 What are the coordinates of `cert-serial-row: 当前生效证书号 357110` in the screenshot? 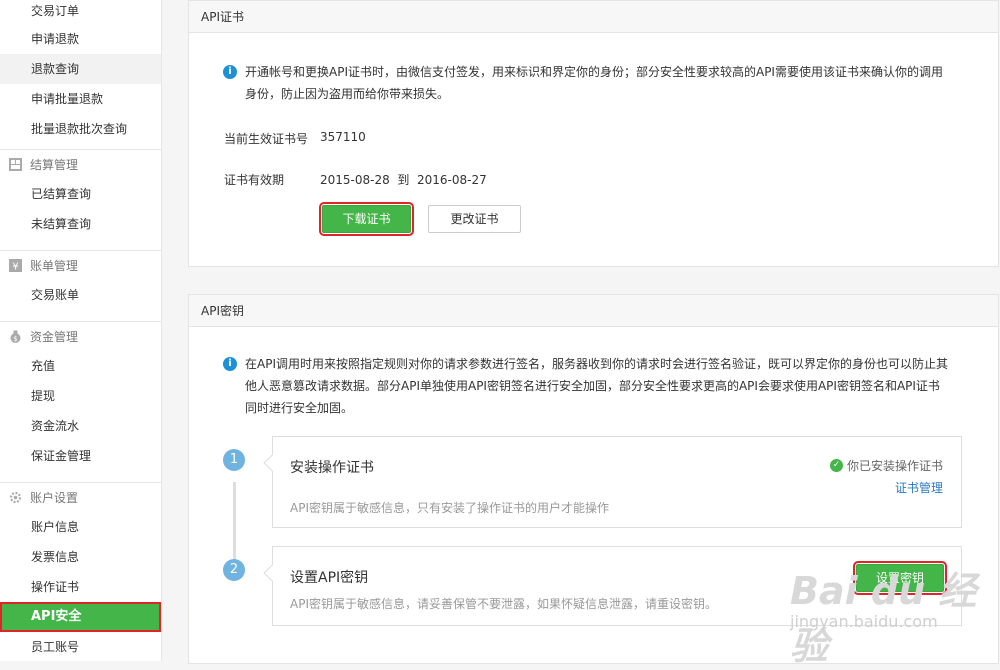 It's located at (295, 138).